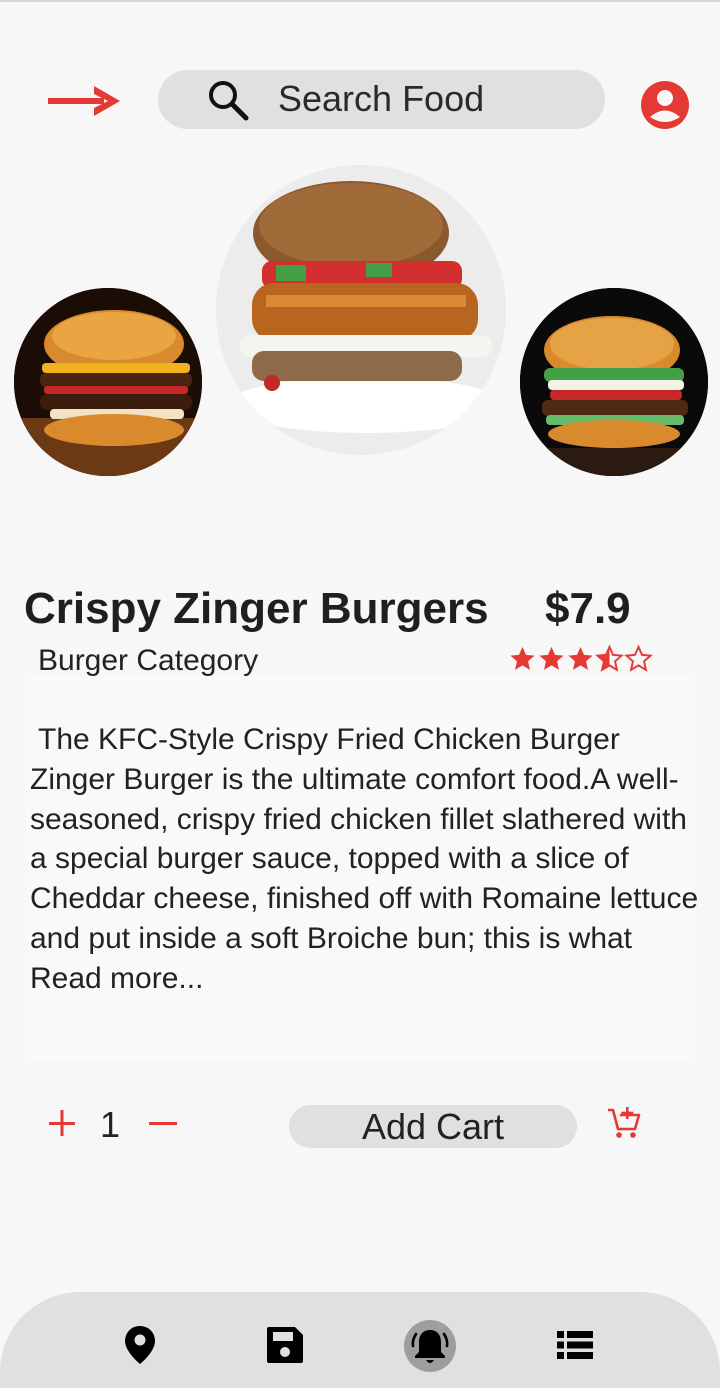  What do you see at coordinates (110, 1124) in the screenshot?
I see `quantity-value: 1` at bounding box center [110, 1124].